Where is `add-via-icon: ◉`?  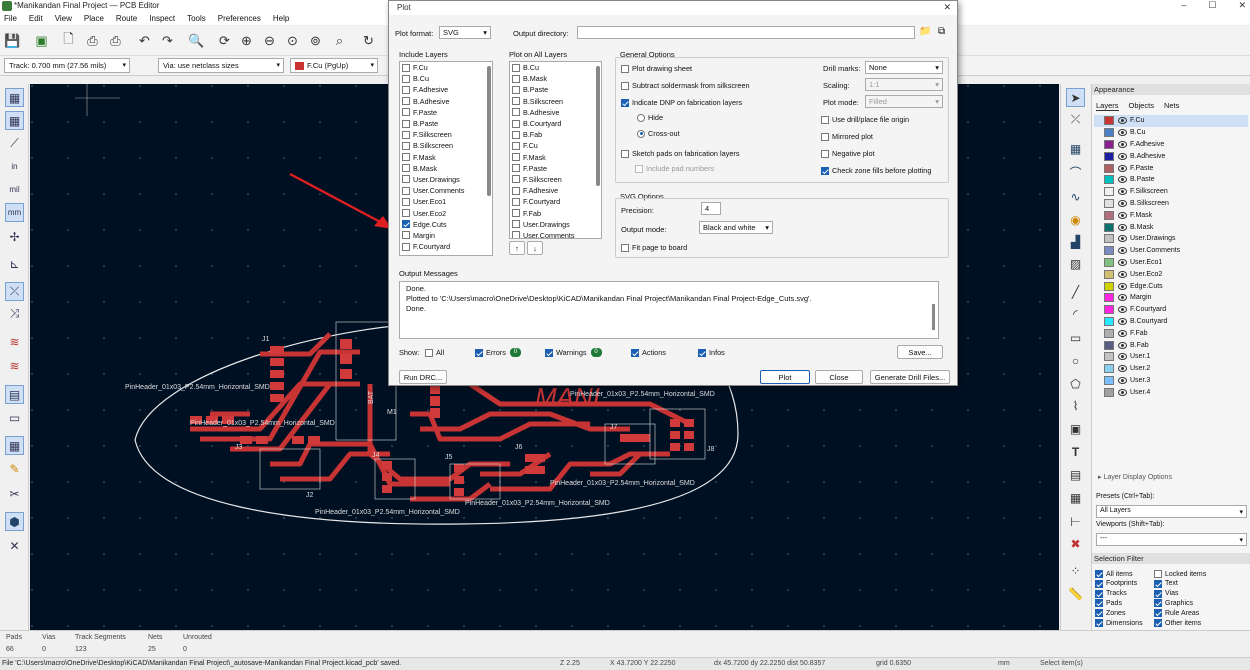
add-via-icon: ◉ is located at coordinates (1075, 219).